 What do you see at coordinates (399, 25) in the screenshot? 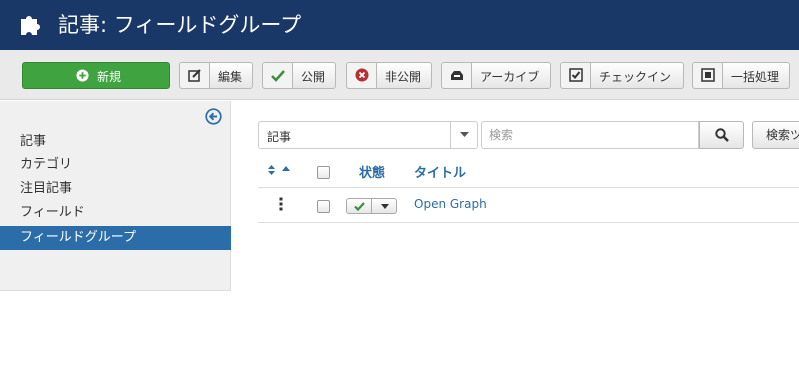
I see `page-header: 記事: フィールドグループ` at bounding box center [399, 25].